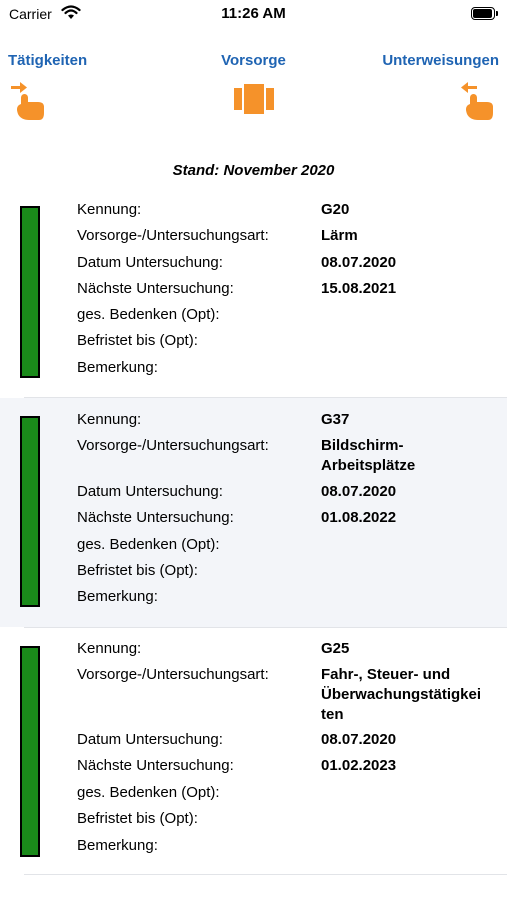 The width and height of the screenshot is (507, 900). Describe the element at coordinates (265, 874) in the screenshot. I see `divider` at that location.